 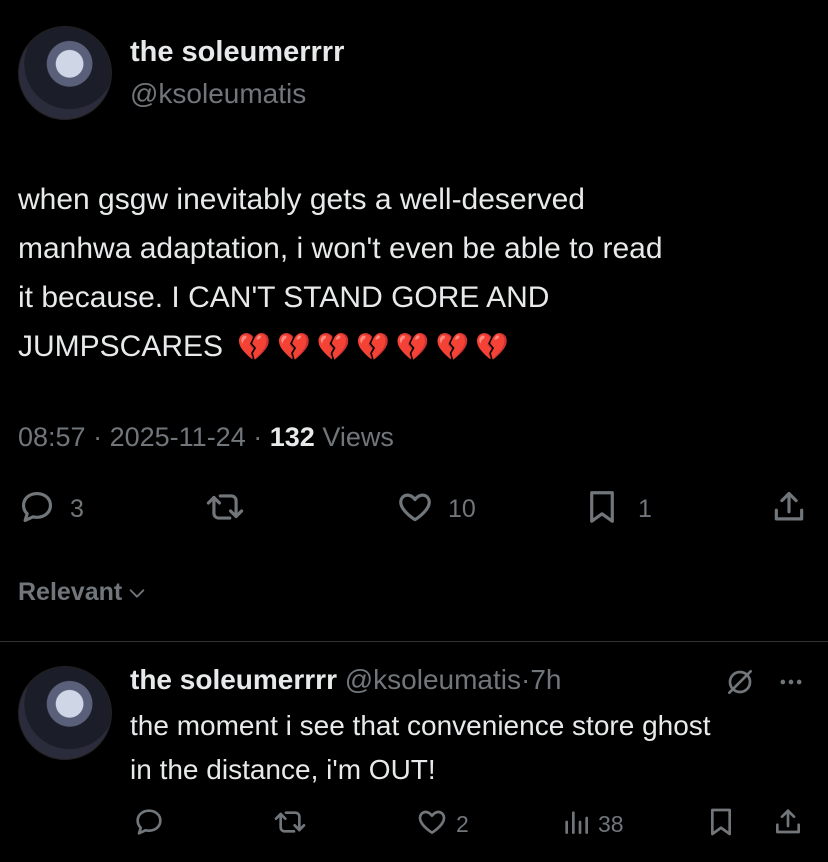 I want to click on reply-views-count: 38, so click(x=611, y=824).